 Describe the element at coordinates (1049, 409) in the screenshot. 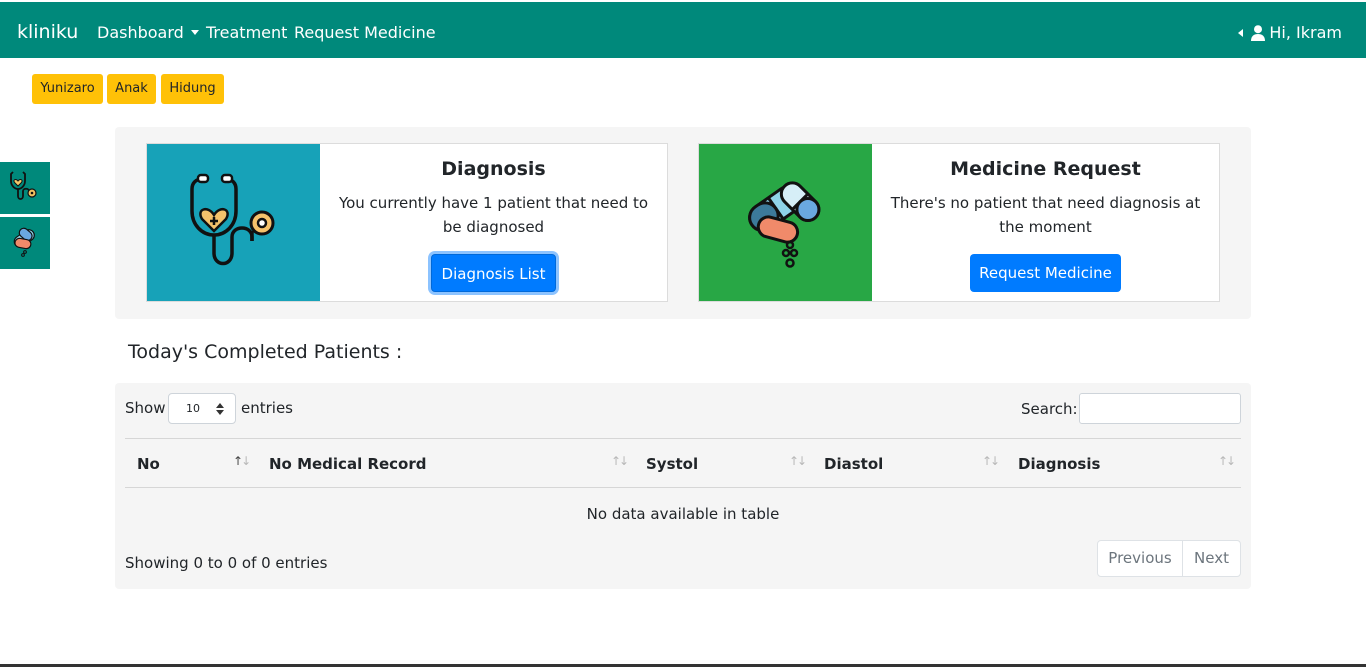

I see `search-label: Search:` at that location.